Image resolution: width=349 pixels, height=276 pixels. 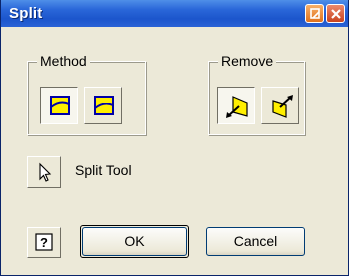 I want to click on help-button: ?, so click(x=44, y=242).